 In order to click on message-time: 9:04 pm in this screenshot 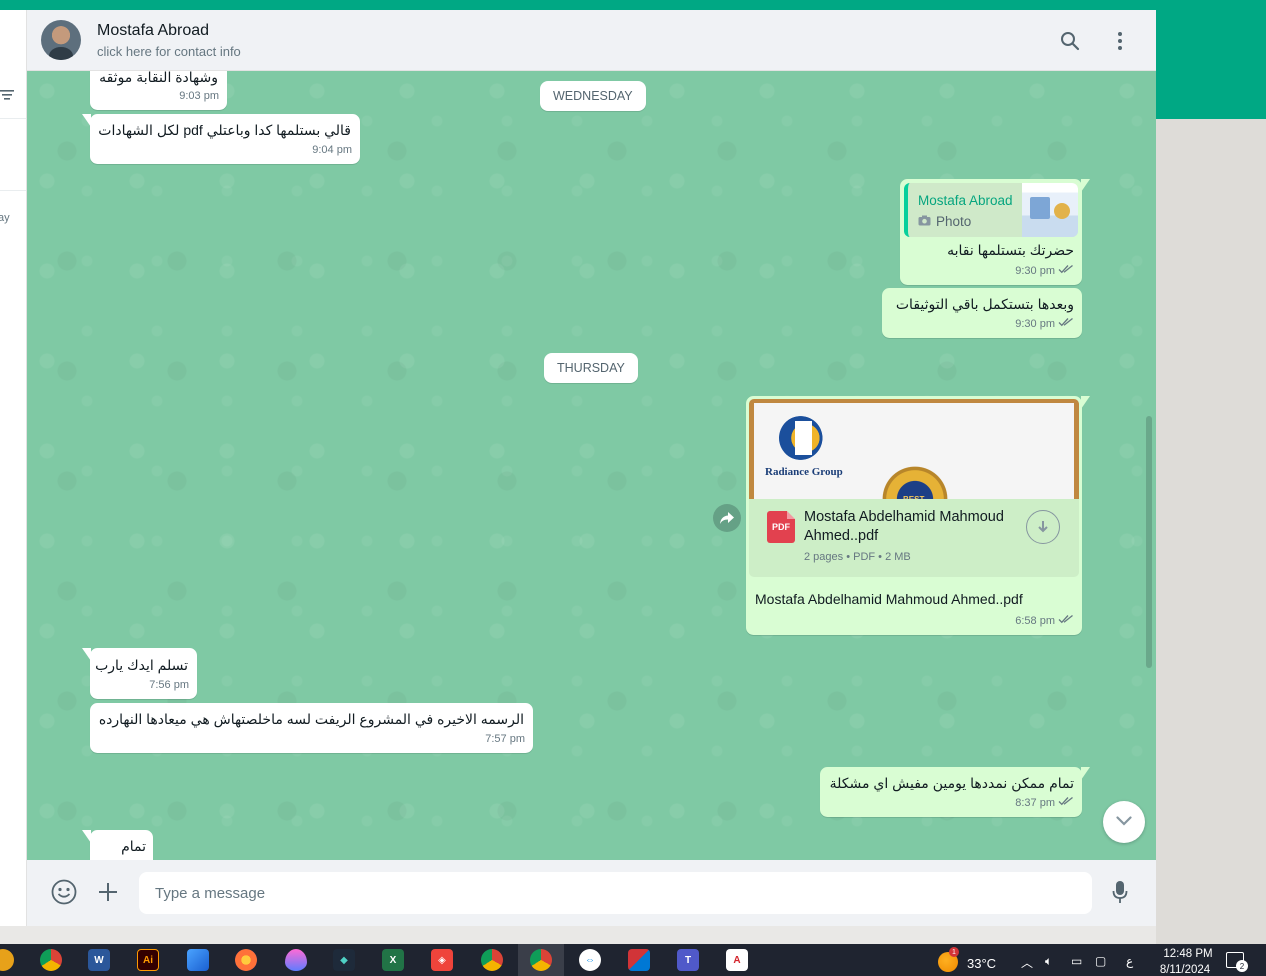, I will do `click(332, 150)`.